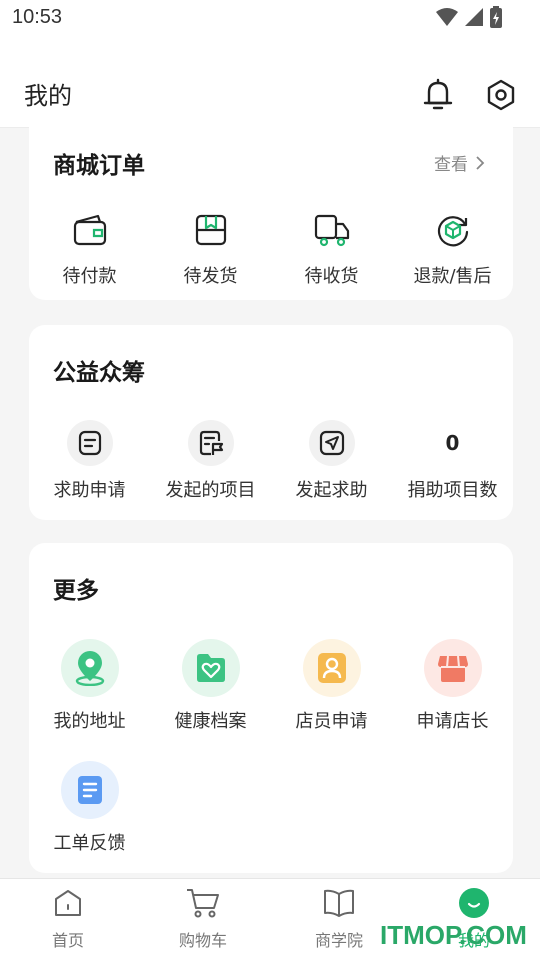 The image size is (540, 960). What do you see at coordinates (452, 461) in the screenshot?
I see `charity-donated-count: 0 捐助项目数` at bounding box center [452, 461].